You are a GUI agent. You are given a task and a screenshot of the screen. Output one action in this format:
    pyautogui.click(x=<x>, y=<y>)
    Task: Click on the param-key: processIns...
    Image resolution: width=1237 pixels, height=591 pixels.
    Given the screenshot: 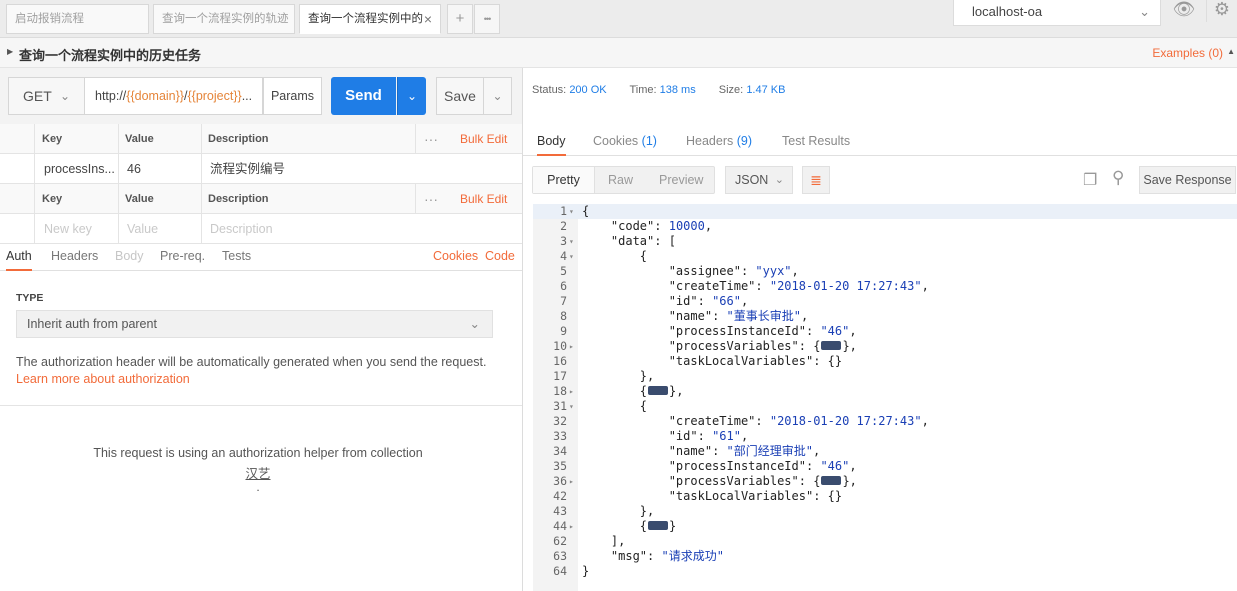 What is the action you would take?
    pyautogui.click(x=80, y=169)
    